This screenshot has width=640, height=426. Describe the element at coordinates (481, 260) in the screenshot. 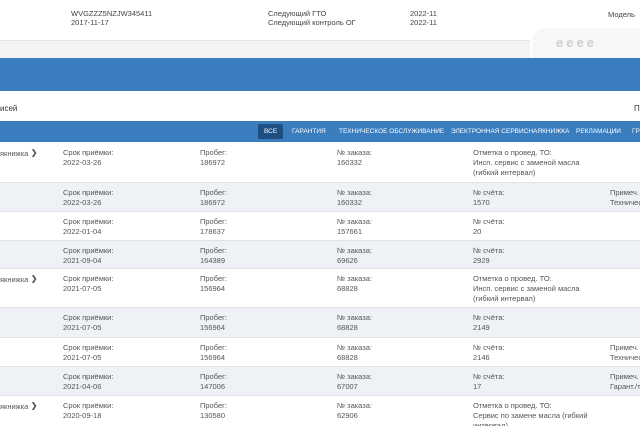

I see `record-detail-value: 2929` at that location.